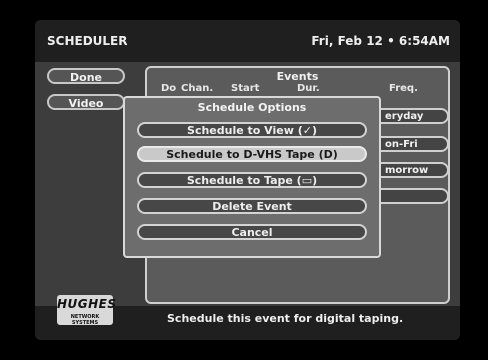 The width and height of the screenshot is (488, 360). What do you see at coordinates (409, 116) in the screenshot?
I see `freq-button-1: eryday` at bounding box center [409, 116].